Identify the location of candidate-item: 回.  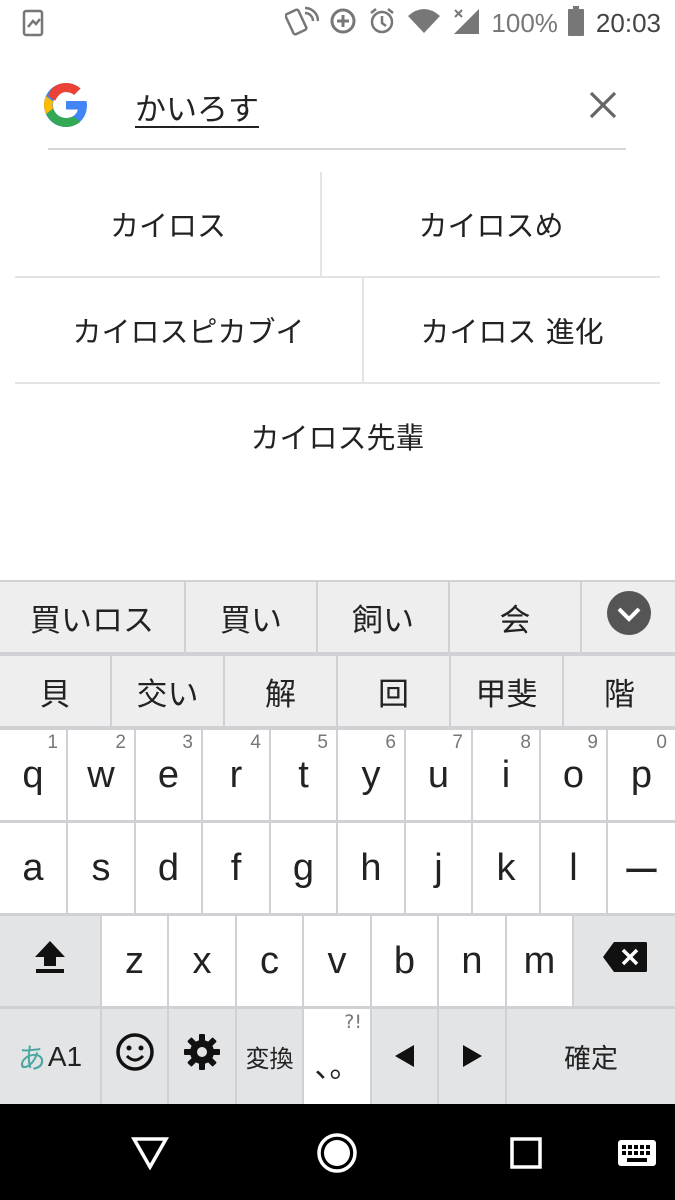
(394, 691).